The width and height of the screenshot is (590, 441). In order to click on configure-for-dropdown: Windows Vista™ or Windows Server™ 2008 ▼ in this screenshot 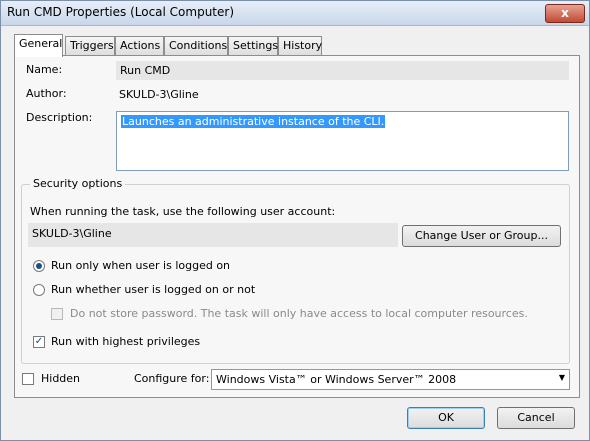, I will do `click(390, 379)`.